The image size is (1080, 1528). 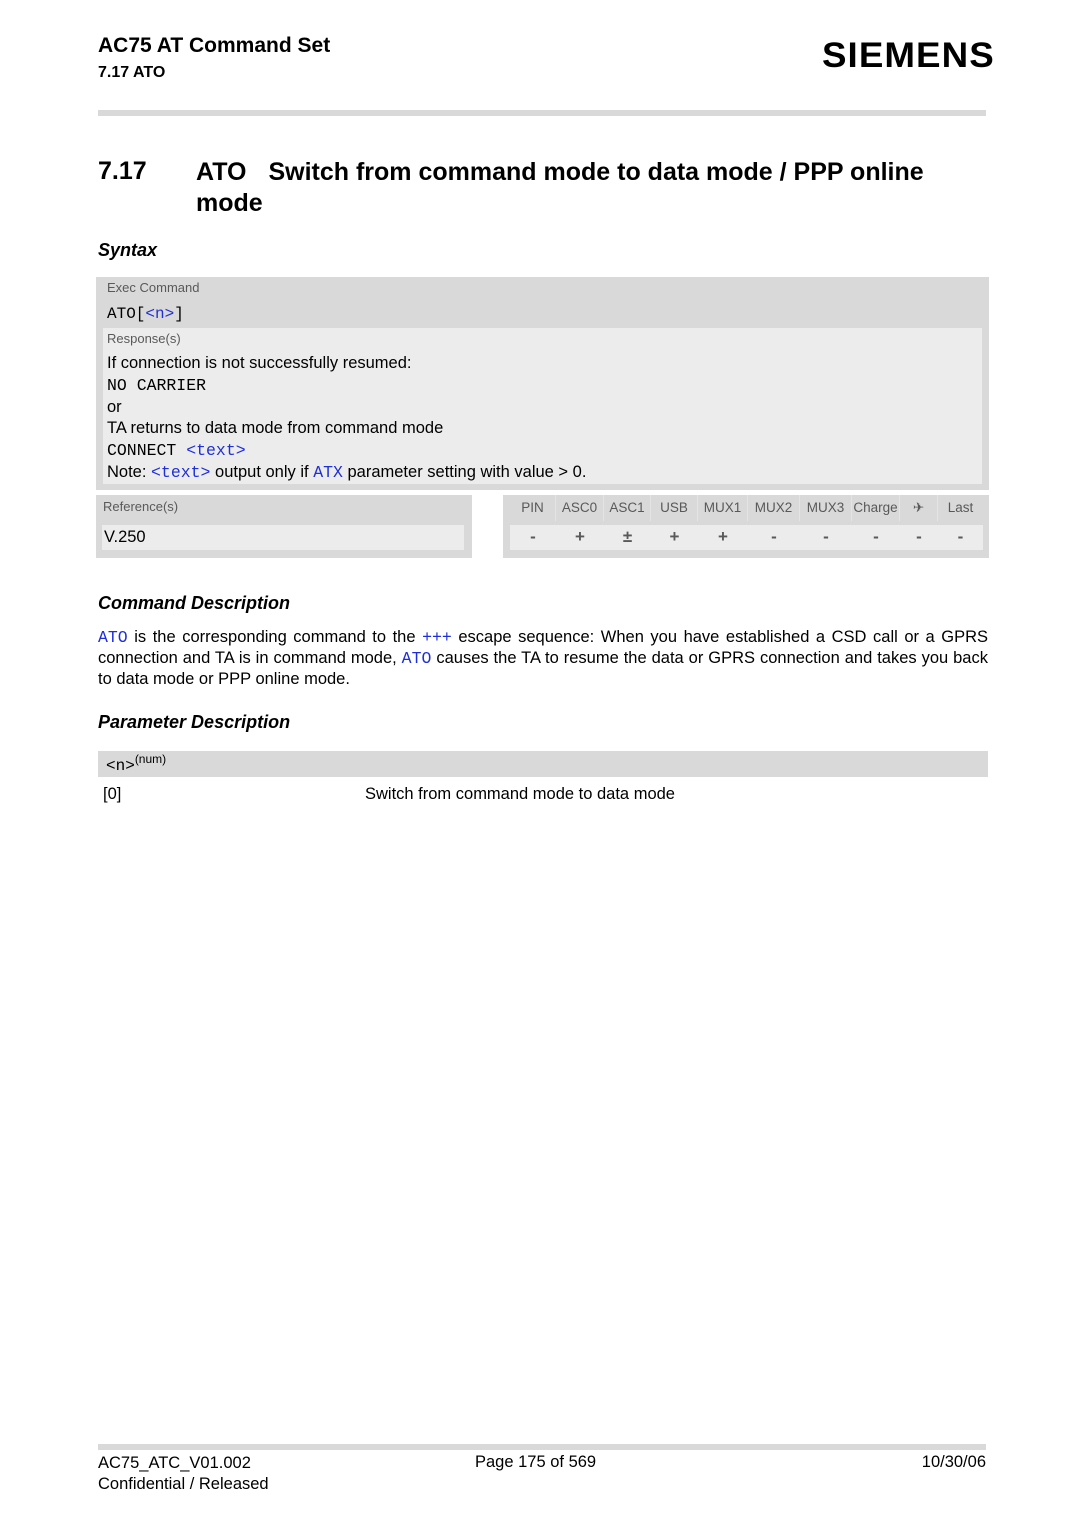 I want to click on syntax-heading: Syntax, so click(x=128, y=250).